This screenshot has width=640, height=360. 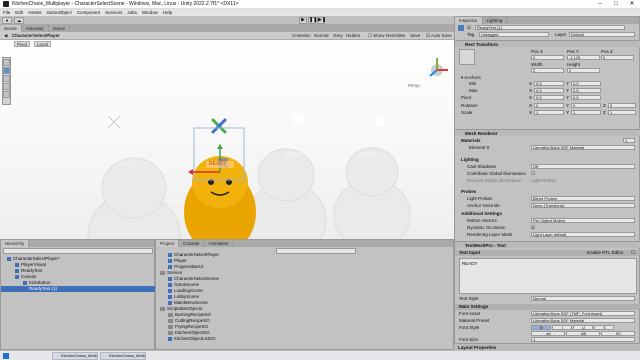 What do you see at coordinates (586, 105) in the screenshot?
I see `rotation-y-field: 0` at bounding box center [586, 105].